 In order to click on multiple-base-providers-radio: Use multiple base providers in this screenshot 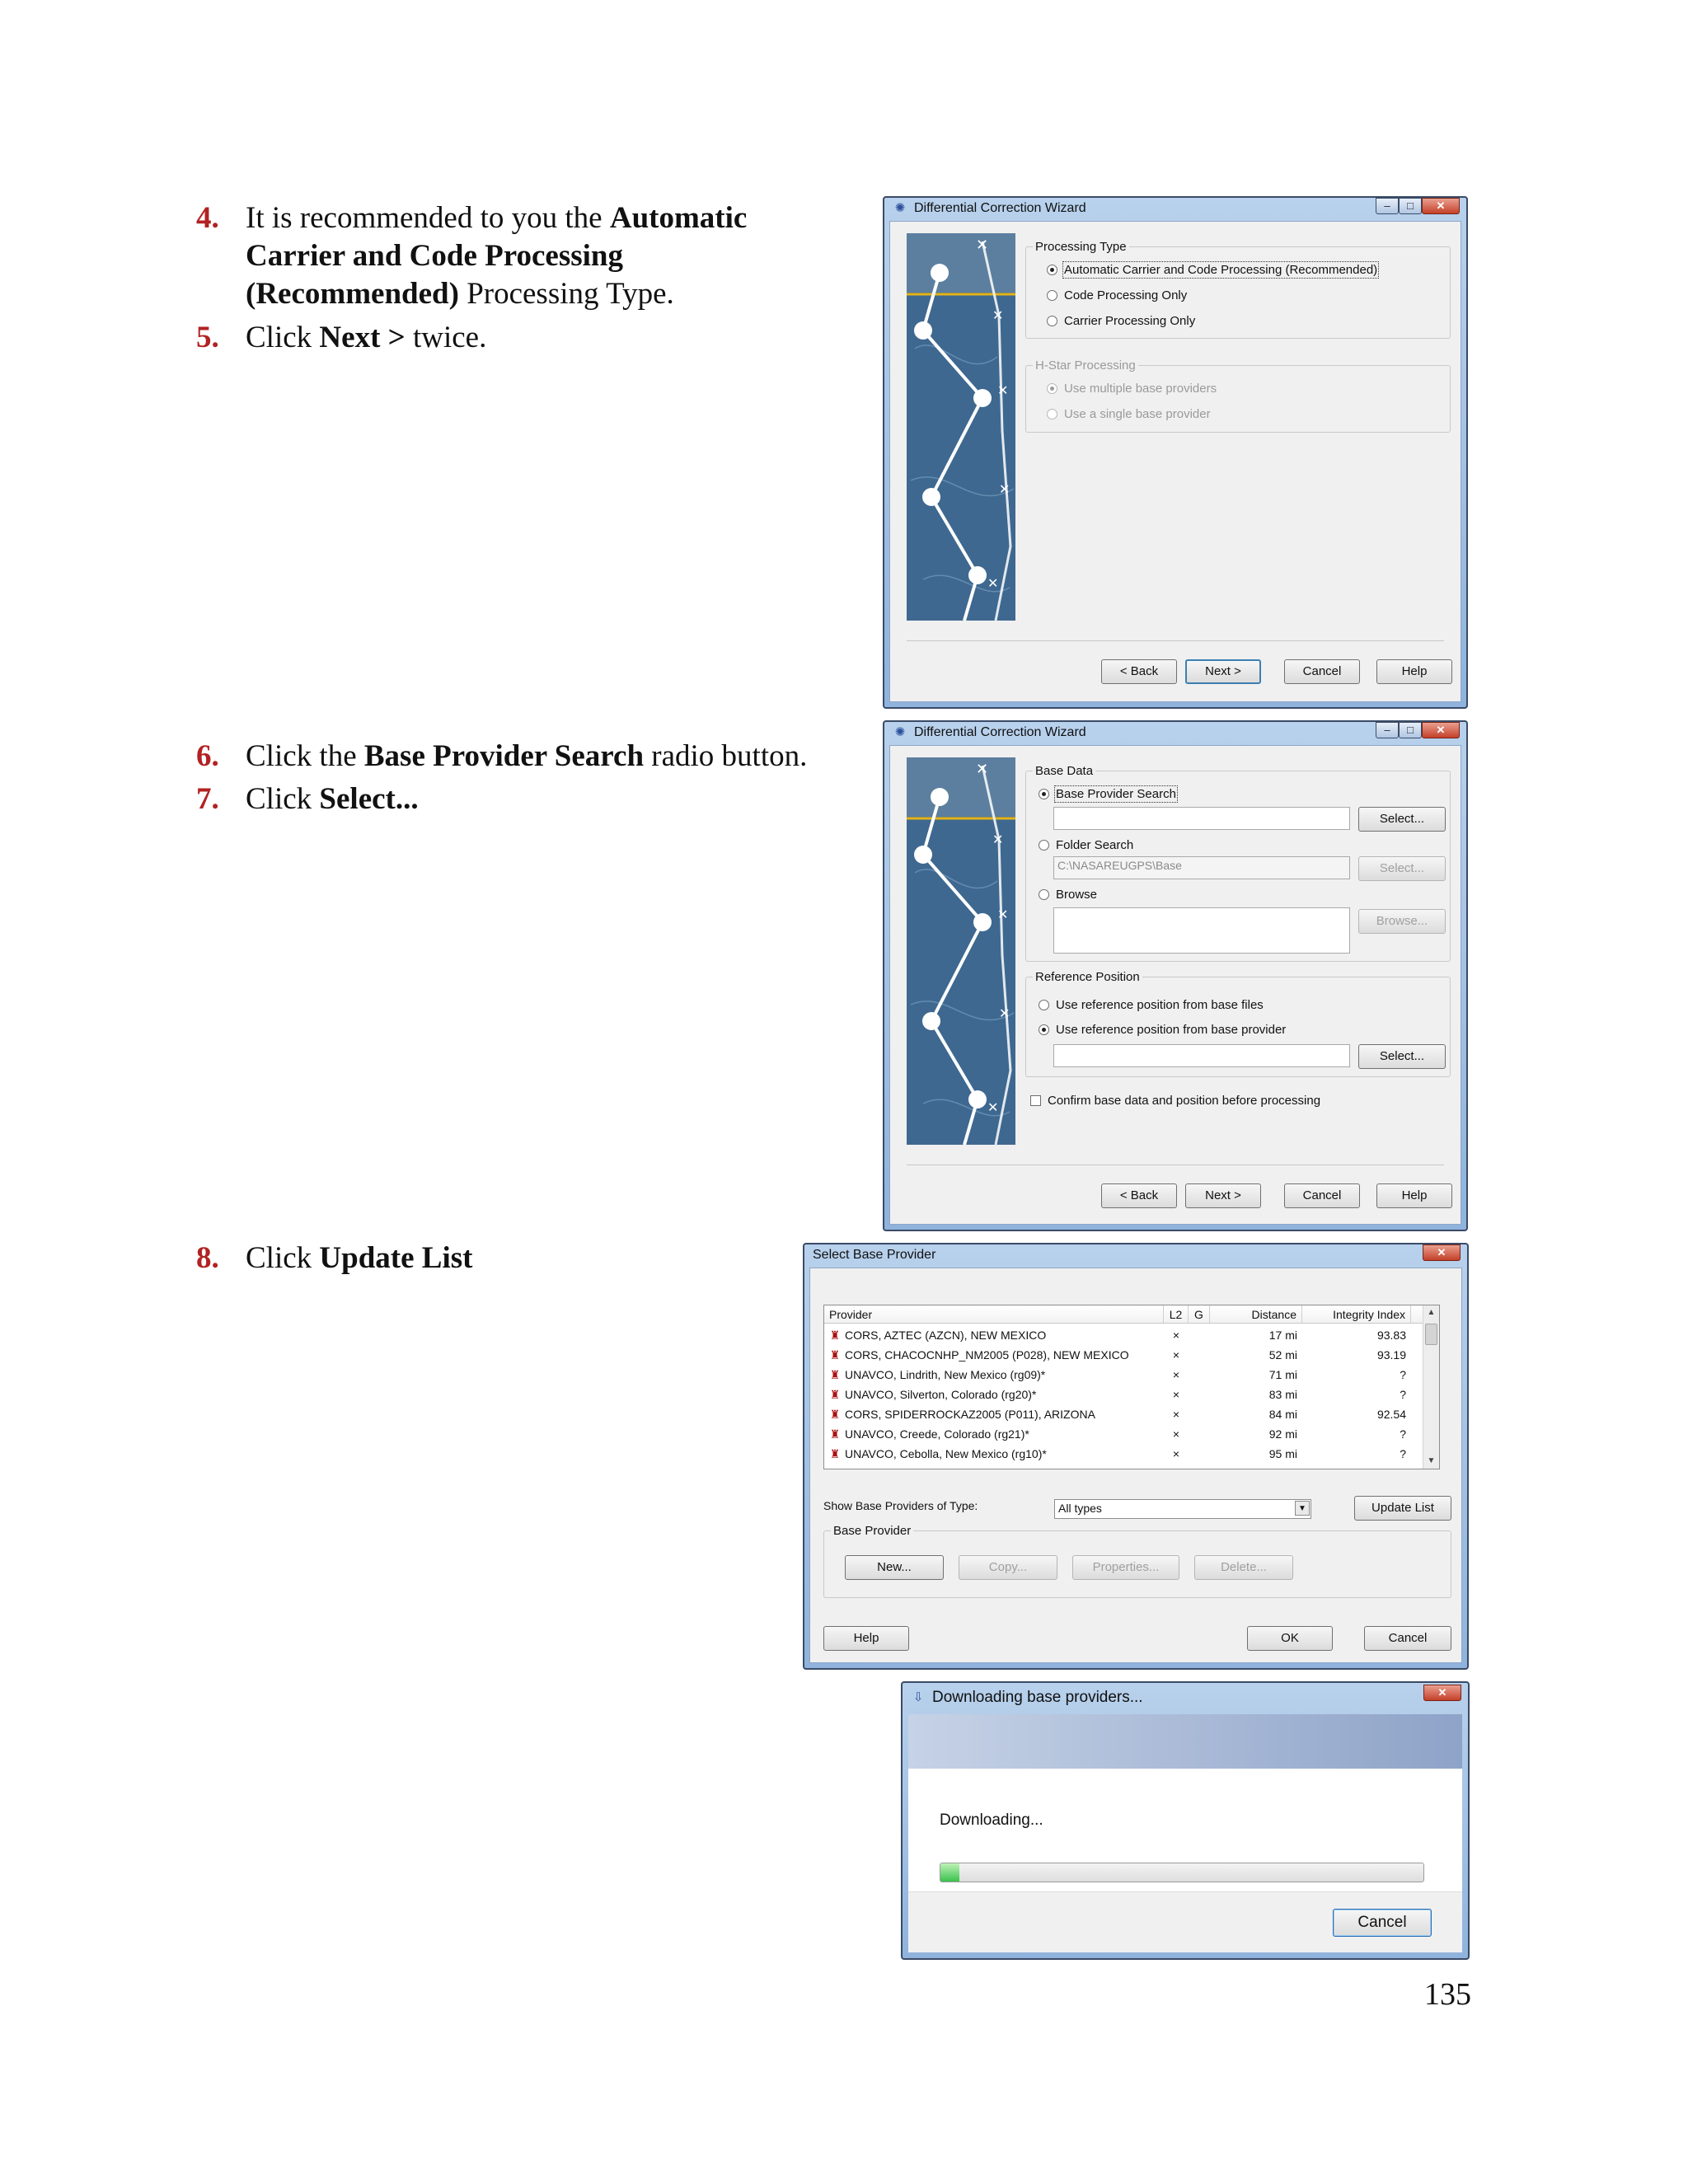, I will do `click(1132, 389)`.